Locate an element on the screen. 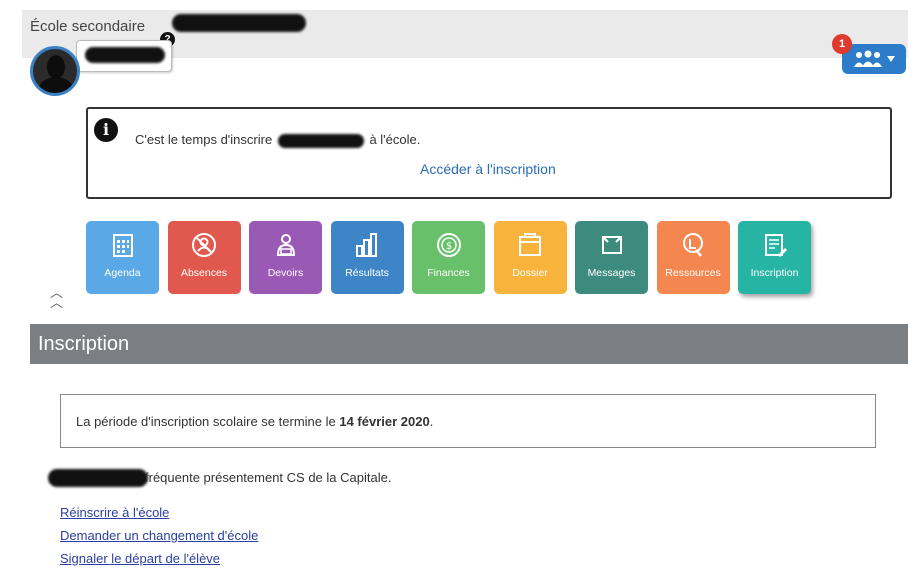 This screenshot has width=912, height=580. tile-label: Finances is located at coordinates (448, 273).